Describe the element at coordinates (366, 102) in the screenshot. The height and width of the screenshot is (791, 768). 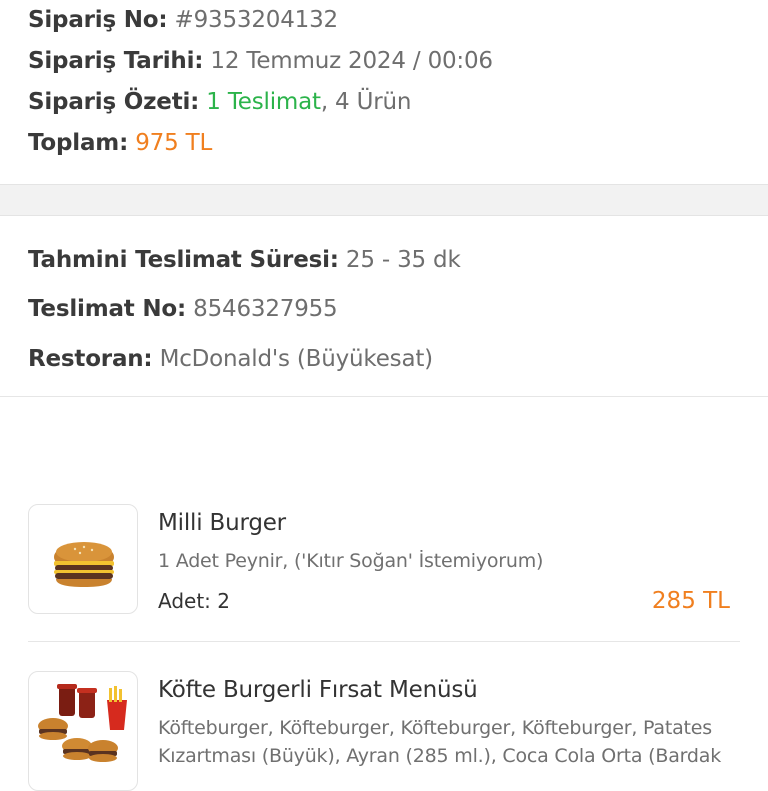
I see `order-summary-items: , 4 Ürün` at that location.